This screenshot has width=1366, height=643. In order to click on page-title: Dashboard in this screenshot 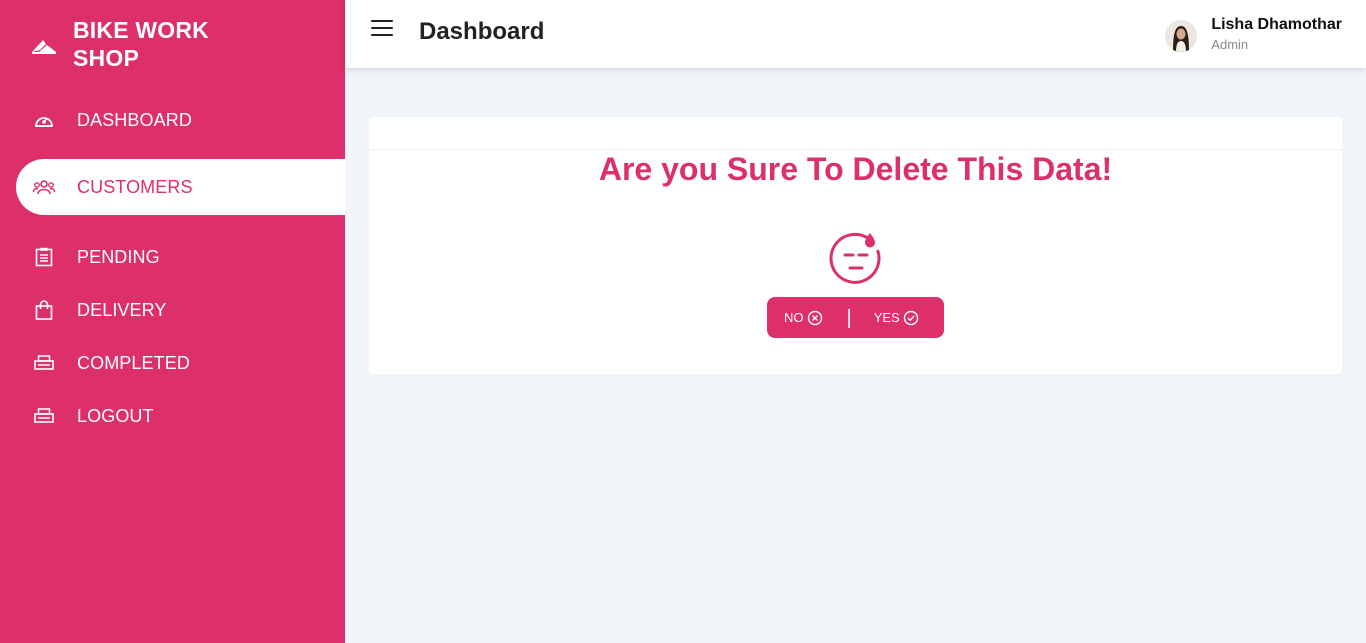, I will do `click(482, 31)`.